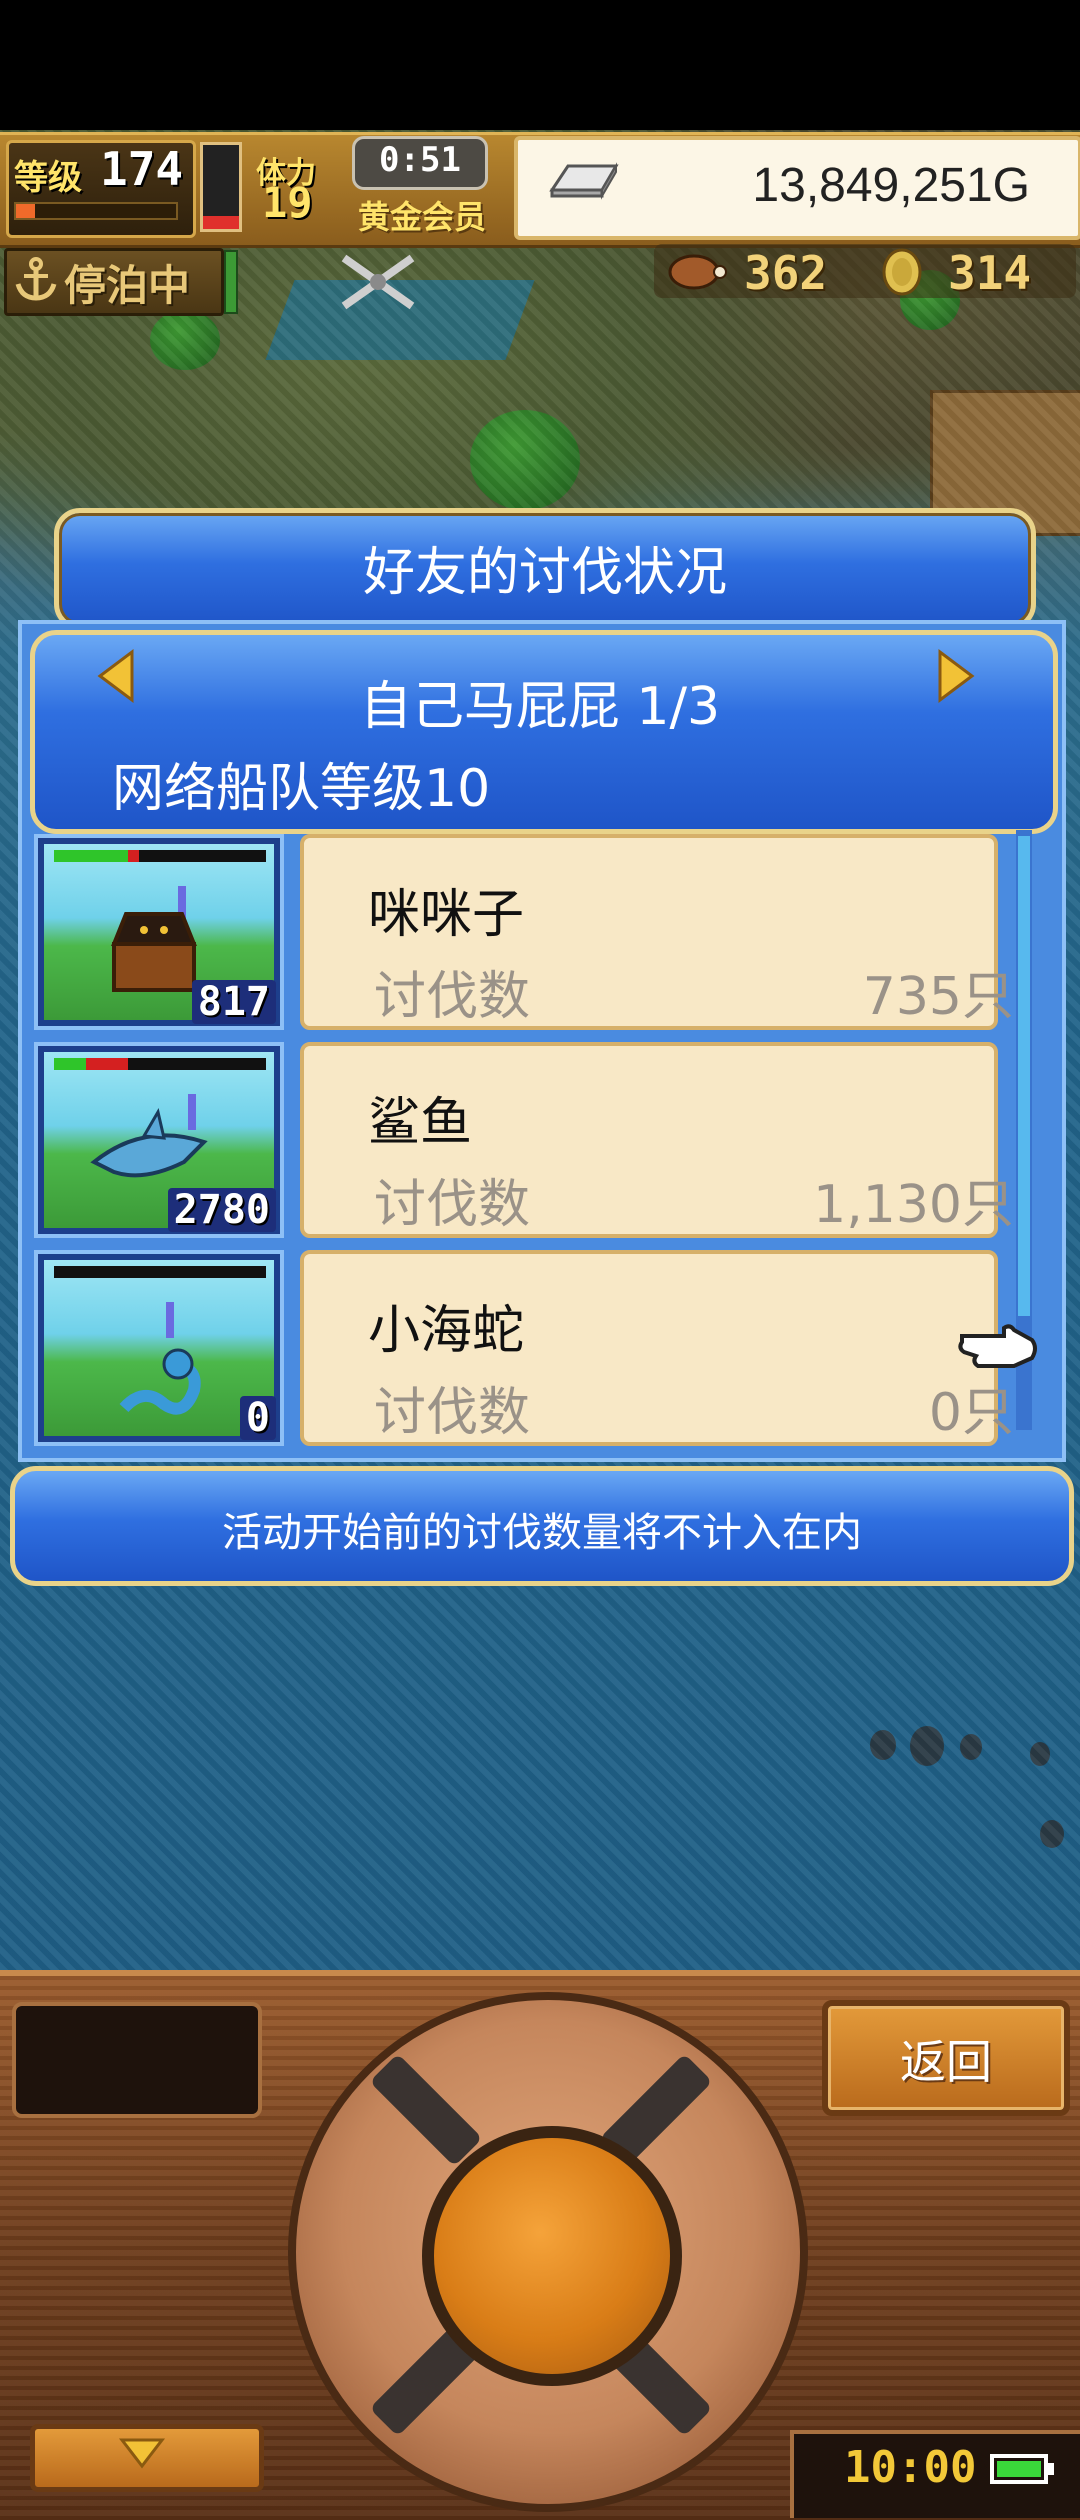 The height and width of the screenshot is (2520, 1080). What do you see at coordinates (540, 707) in the screenshot?
I see `friend-name: 自己马屁屁 1/3` at bounding box center [540, 707].